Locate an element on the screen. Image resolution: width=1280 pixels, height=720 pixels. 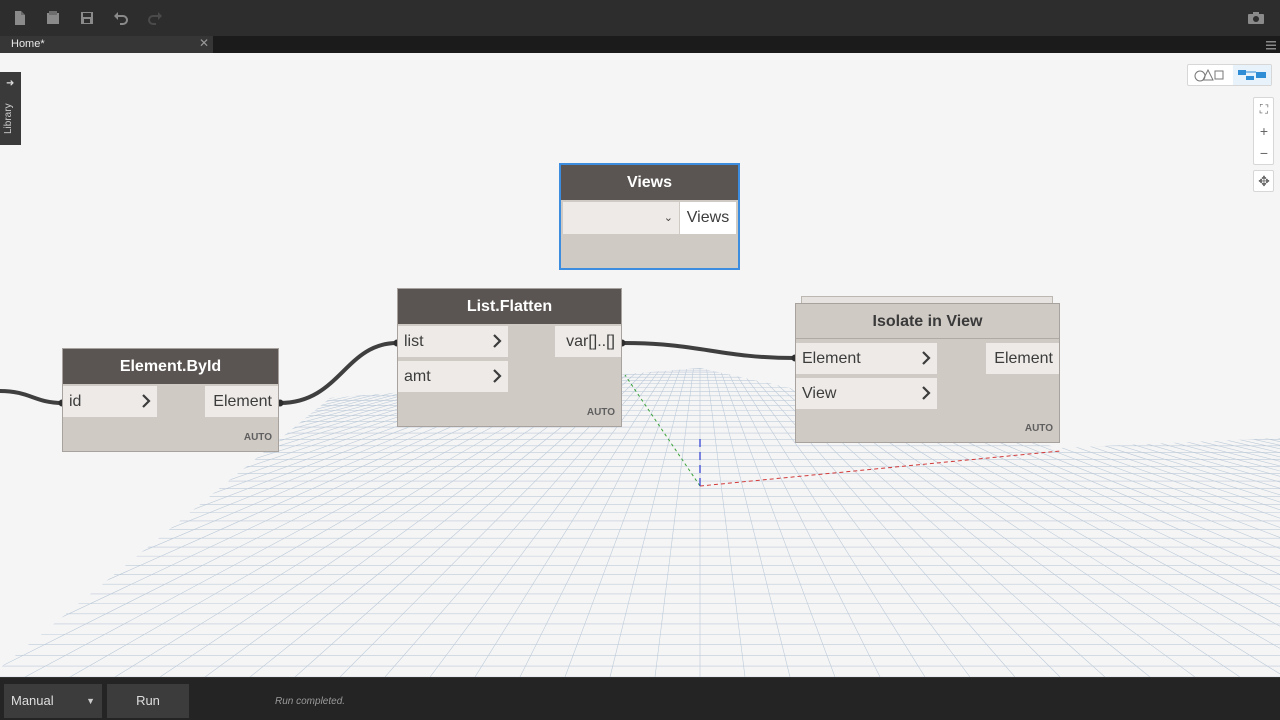
node-element-byid: Element.ById id Element AUTO is located at coordinates (170, 400).